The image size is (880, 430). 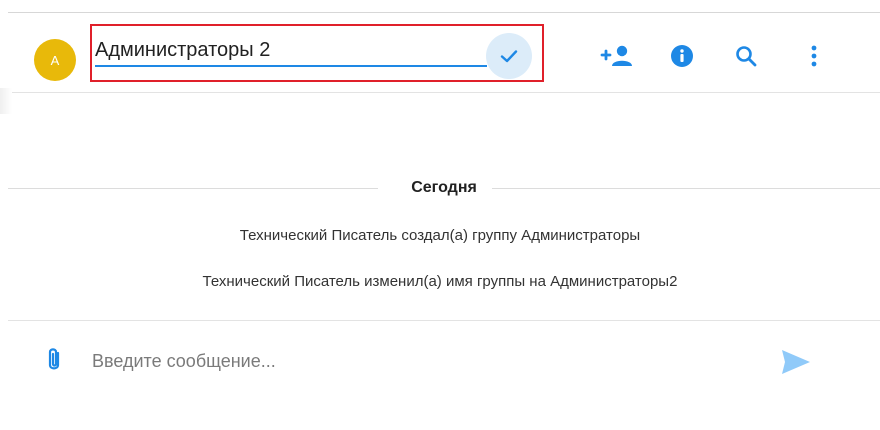 I want to click on add-member-button, so click(x=618, y=56).